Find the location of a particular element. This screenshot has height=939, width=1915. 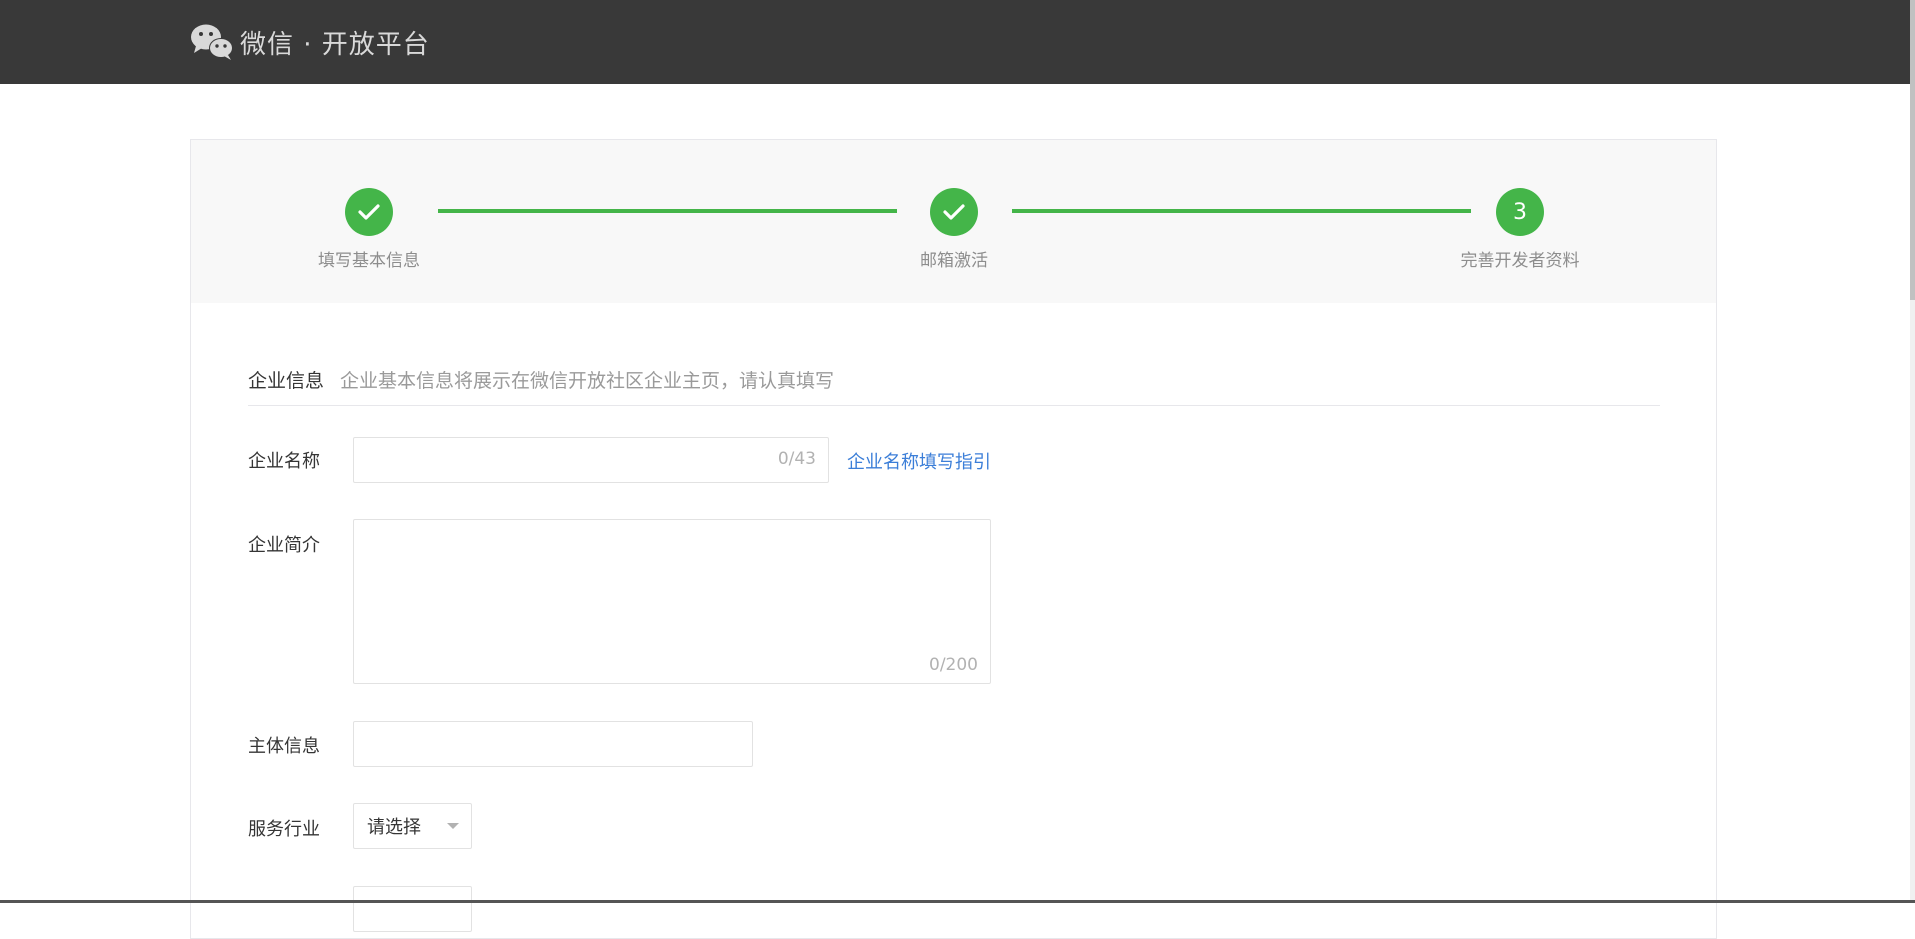

wechat-logo-icon is located at coordinates (212, 42).